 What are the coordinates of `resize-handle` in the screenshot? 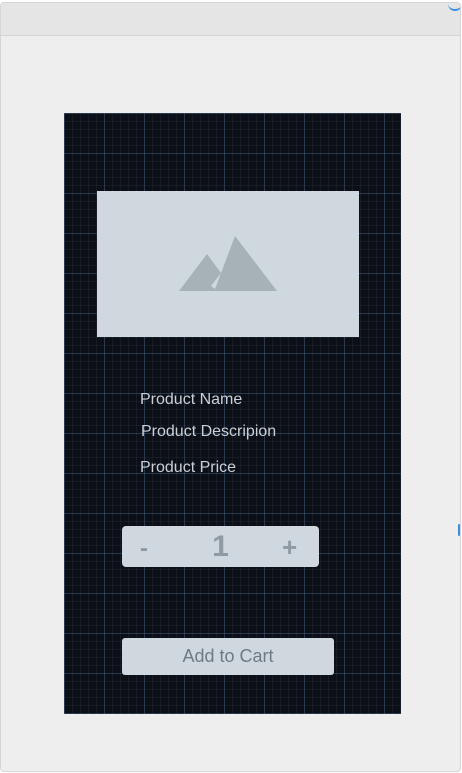 It's located at (454, 7).